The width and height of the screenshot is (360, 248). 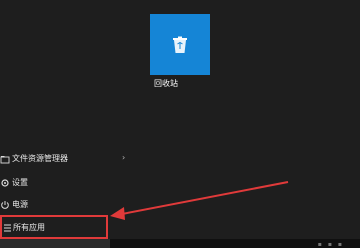 What do you see at coordinates (166, 83) in the screenshot?
I see `tile-label: 回收站` at bounding box center [166, 83].